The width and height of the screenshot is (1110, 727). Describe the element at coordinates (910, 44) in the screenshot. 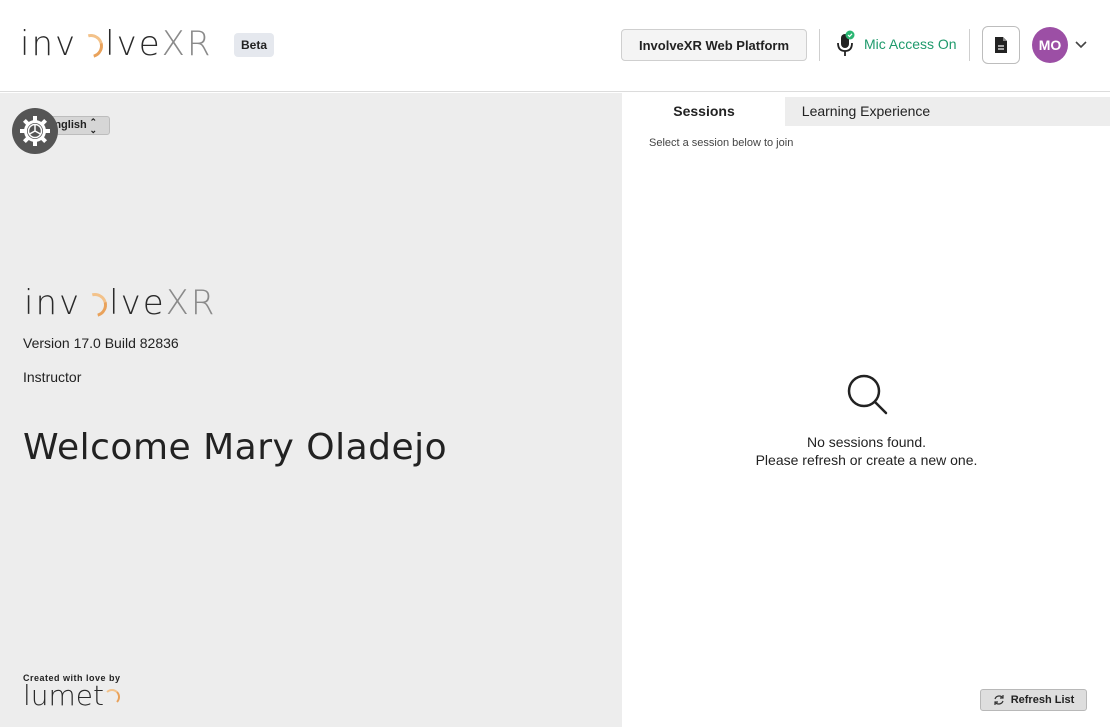

I see `mic-access-status: Mic Access On` at that location.